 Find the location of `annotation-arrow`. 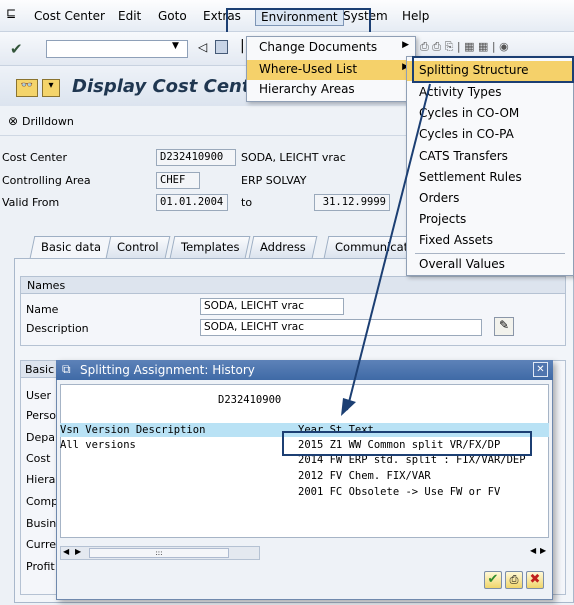

annotation-arrow is located at coordinates (386, 249).